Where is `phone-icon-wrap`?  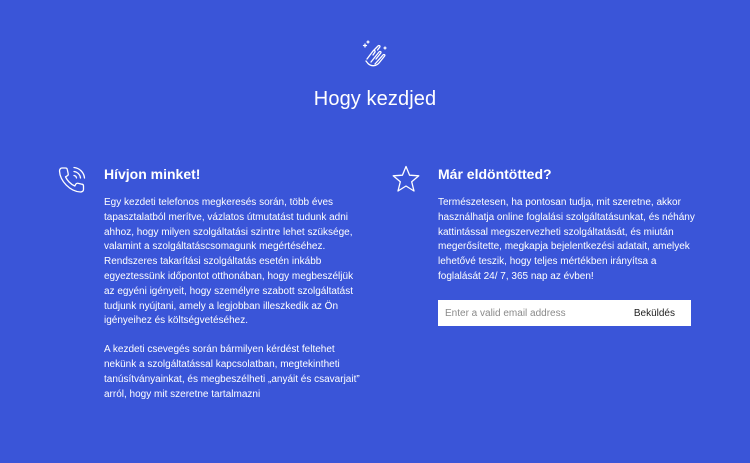
phone-icon-wrap is located at coordinates (73, 181).